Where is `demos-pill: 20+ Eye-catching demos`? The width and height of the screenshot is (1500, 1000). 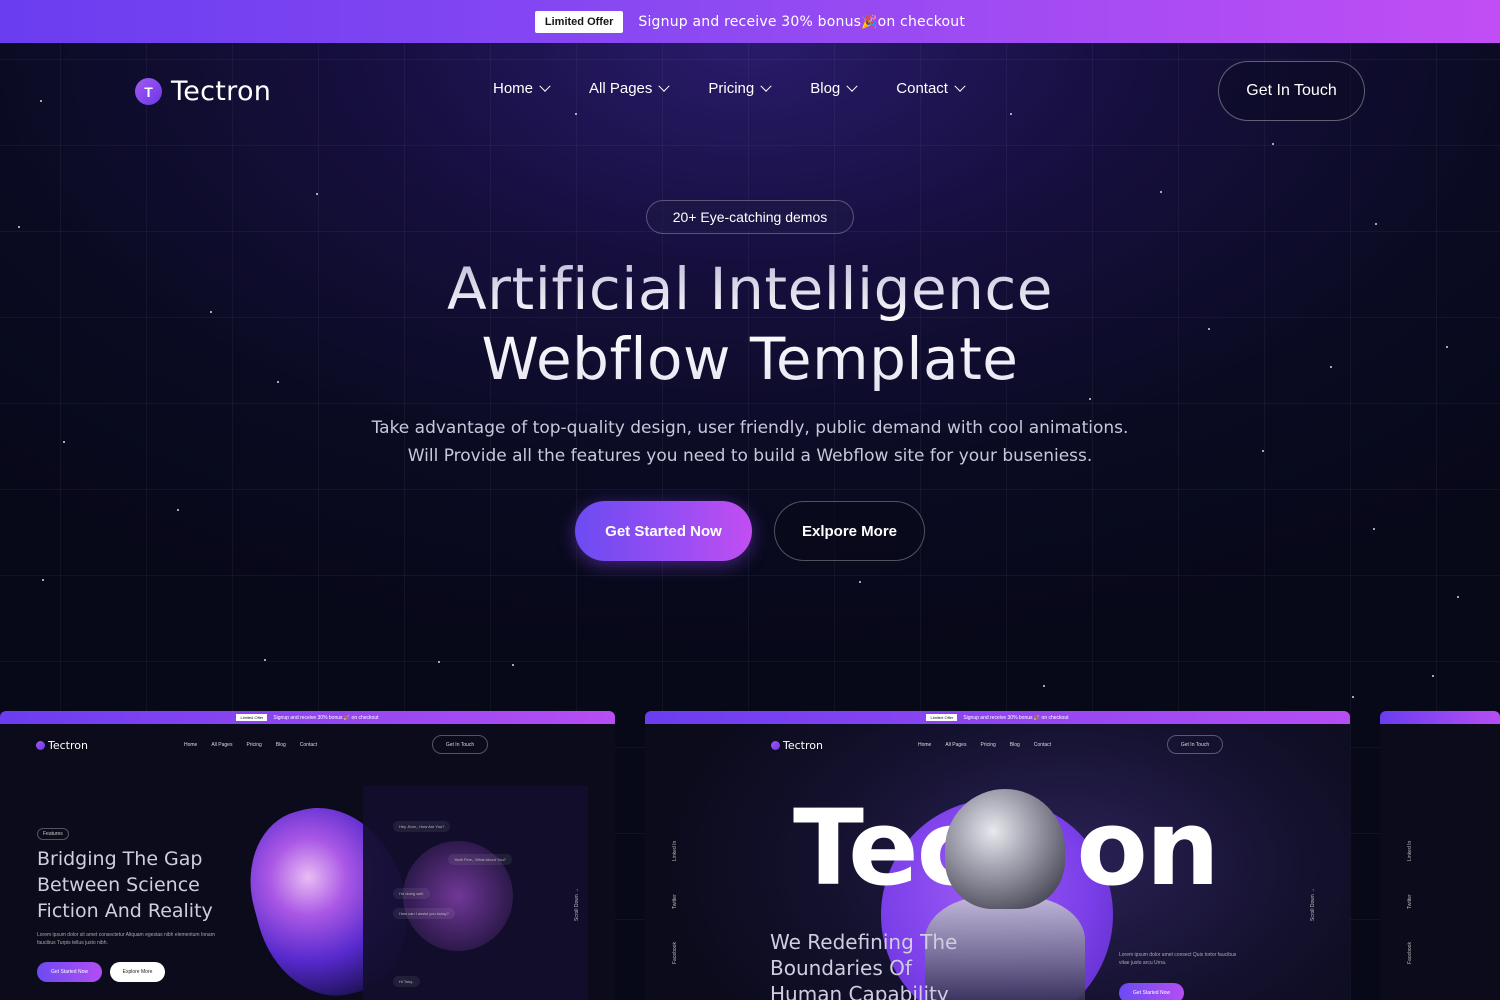
demos-pill: 20+ Eye-catching demos is located at coordinates (750, 217).